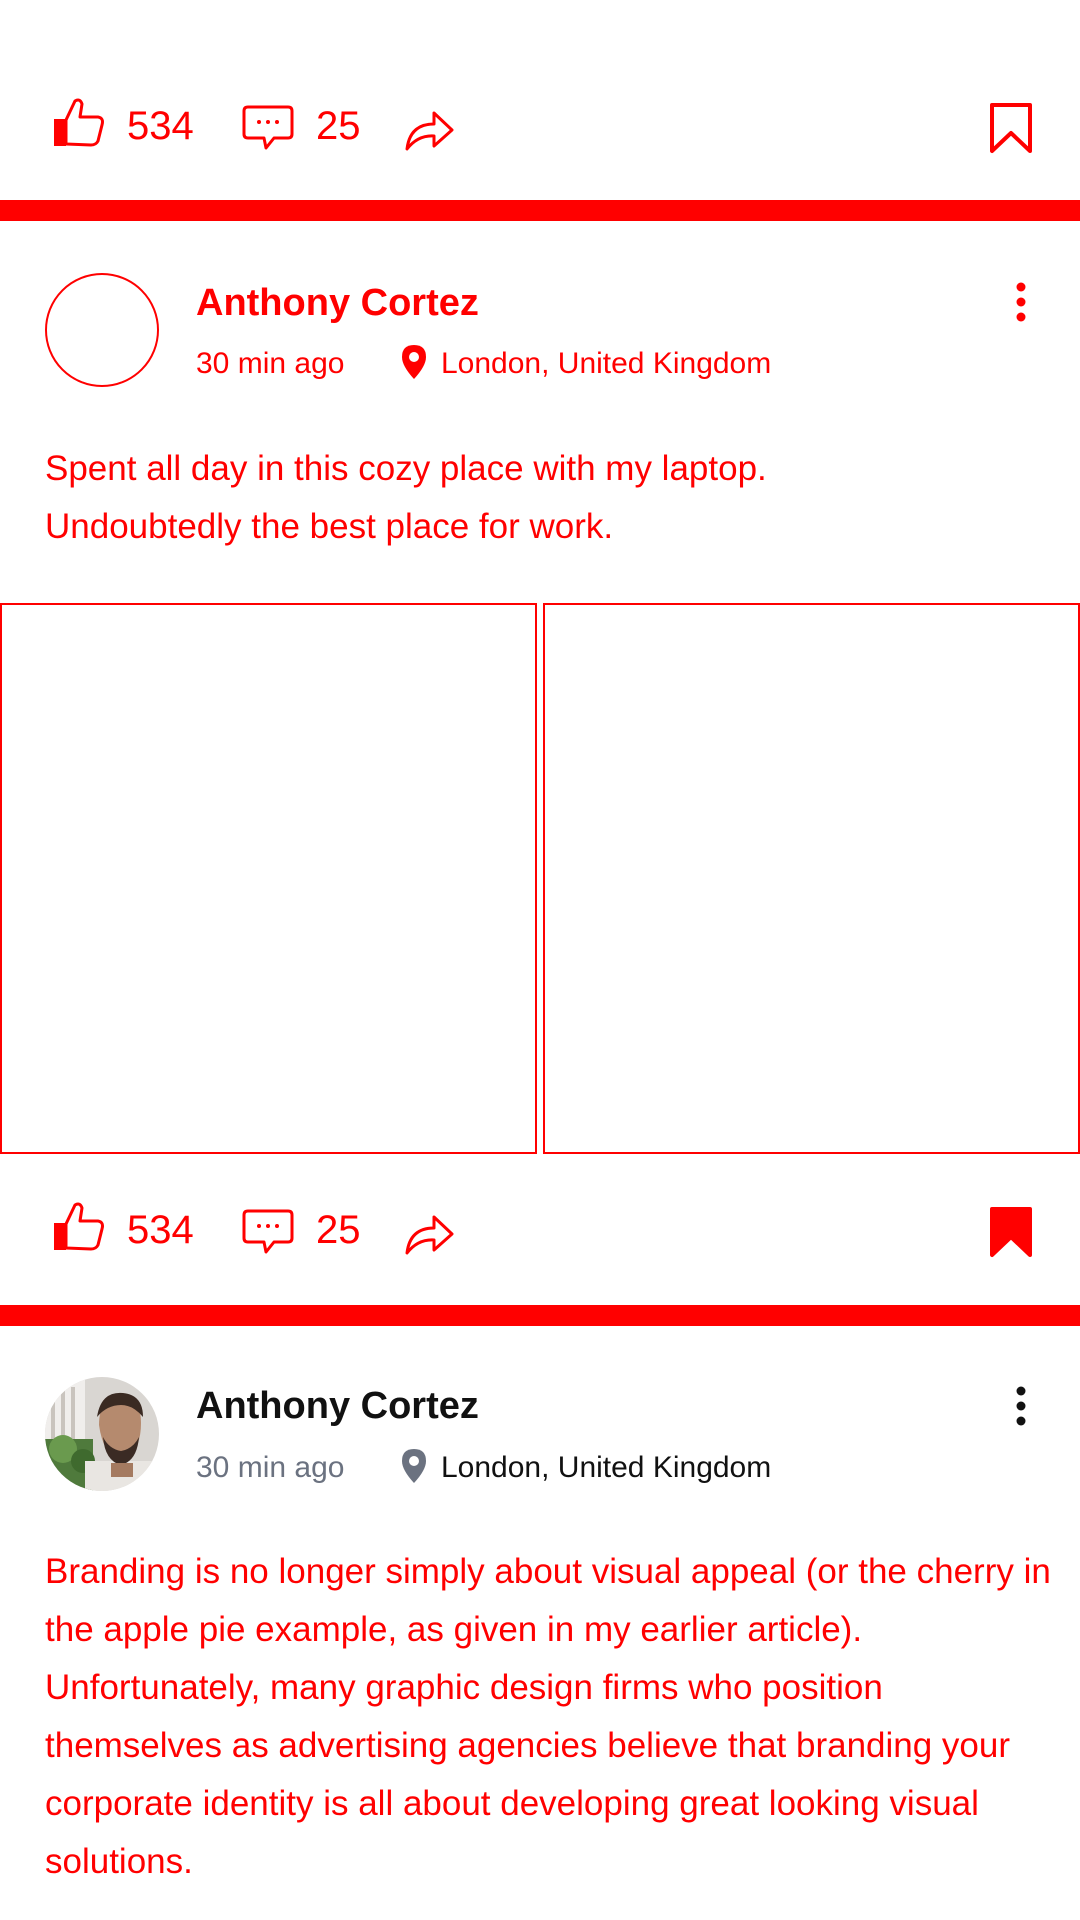 This screenshot has width=1080, height=1920. I want to click on post-action-bar: 534 25, so click(540, 1232).